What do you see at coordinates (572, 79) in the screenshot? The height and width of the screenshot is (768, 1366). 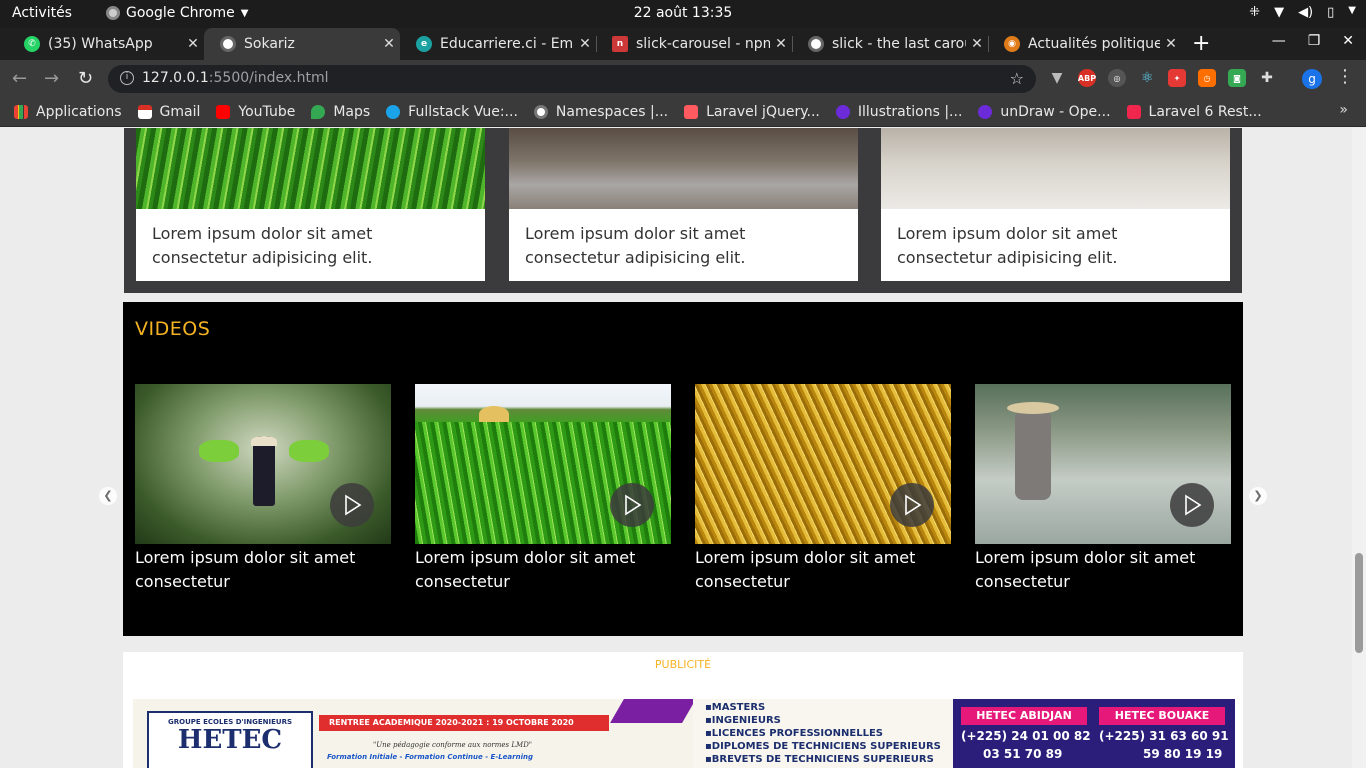 I see `address-bar: i 127.0.0.1:5500/index.html ☆` at bounding box center [572, 79].